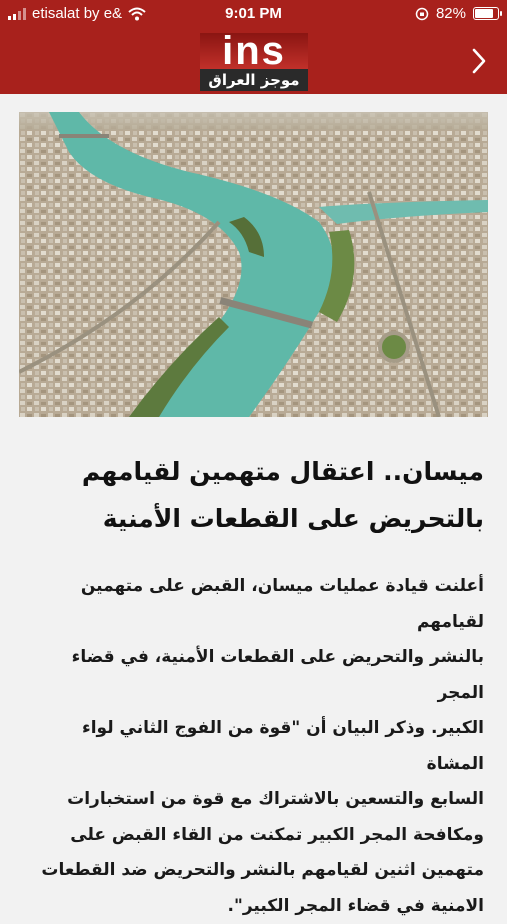 The width and height of the screenshot is (507, 924). Describe the element at coordinates (252, 471) in the screenshot. I see `article-title-line: ميسان.. اعتقال متهمين لقيامهم` at that location.